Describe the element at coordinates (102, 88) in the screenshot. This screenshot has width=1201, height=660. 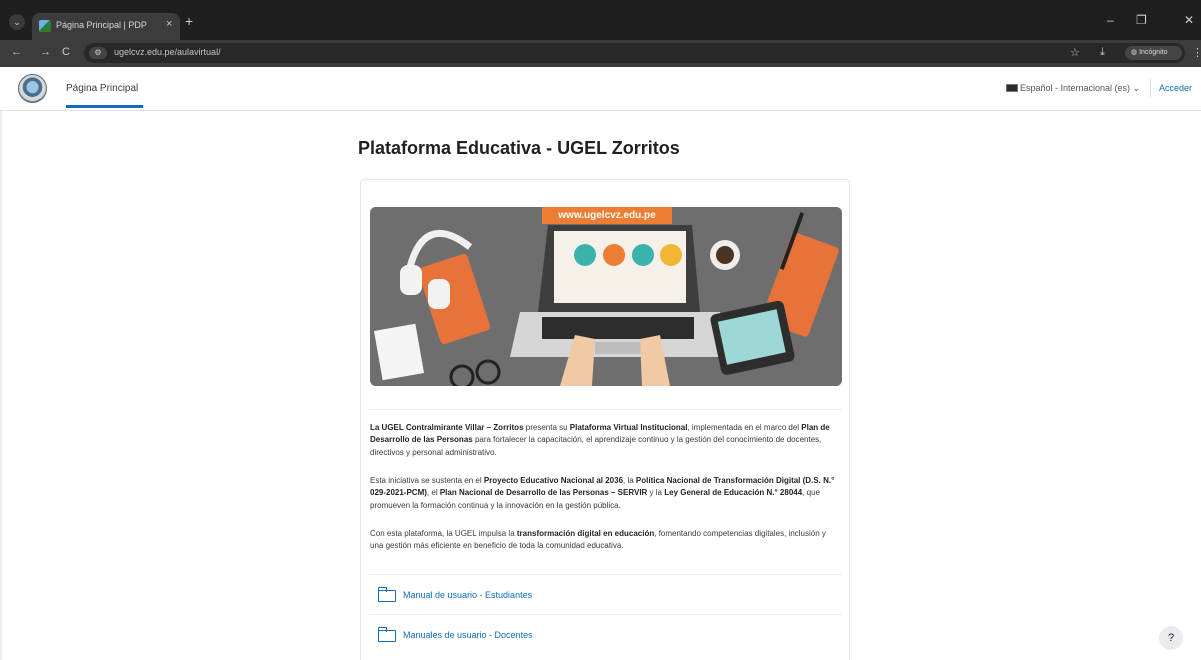
I see `nav-home-link: Página Principal` at that location.